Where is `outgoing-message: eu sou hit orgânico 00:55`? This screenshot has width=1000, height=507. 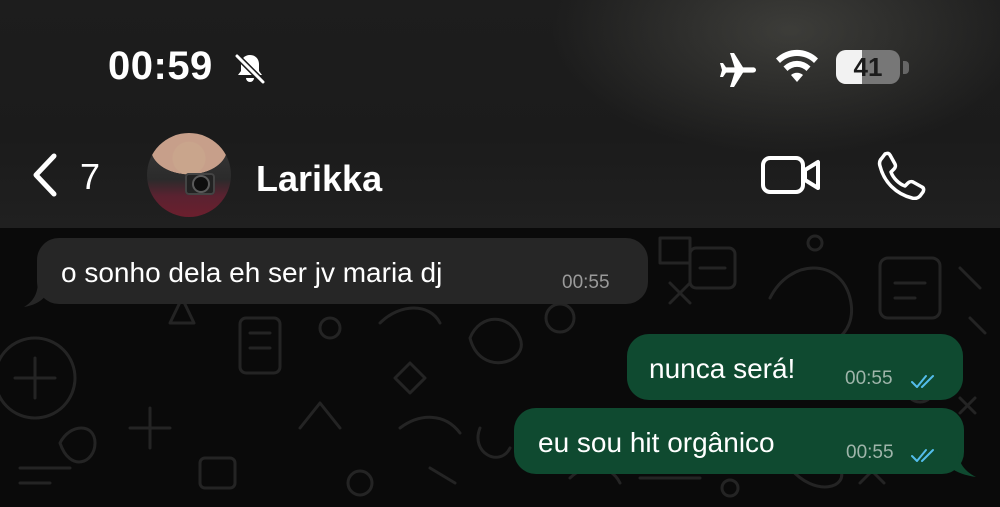 outgoing-message: eu sou hit orgânico 00:55 is located at coordinates (739, 441).